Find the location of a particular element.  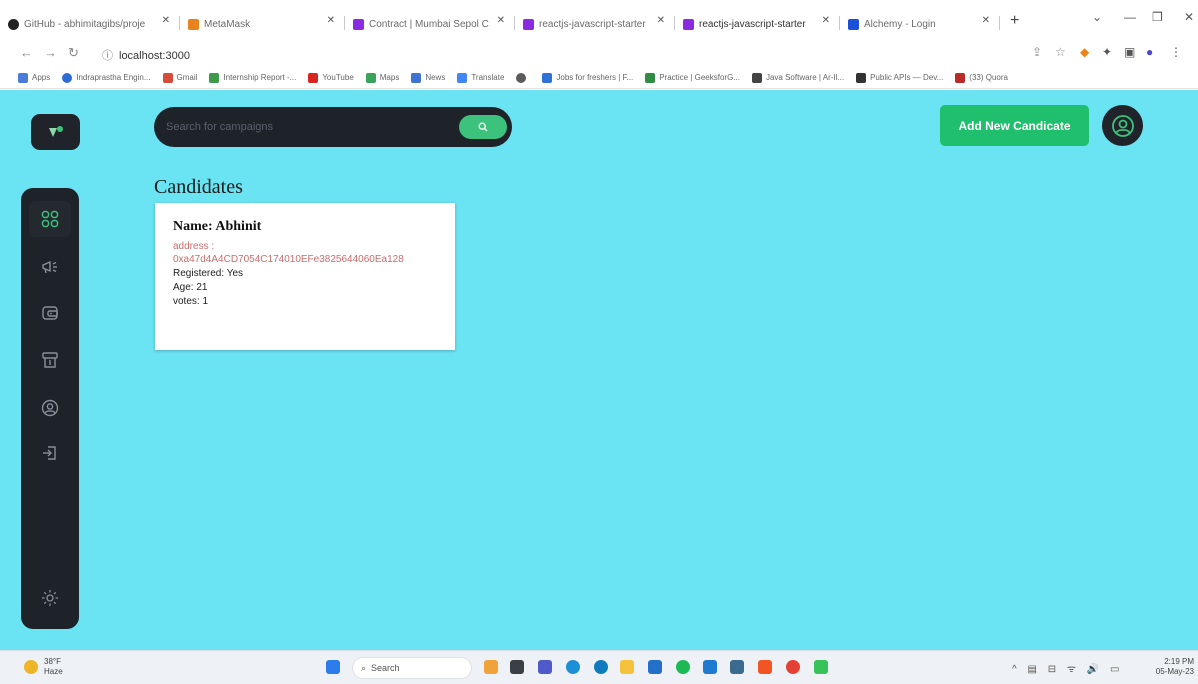

bookmark-item: Translate is located at coordinates (480, 77).